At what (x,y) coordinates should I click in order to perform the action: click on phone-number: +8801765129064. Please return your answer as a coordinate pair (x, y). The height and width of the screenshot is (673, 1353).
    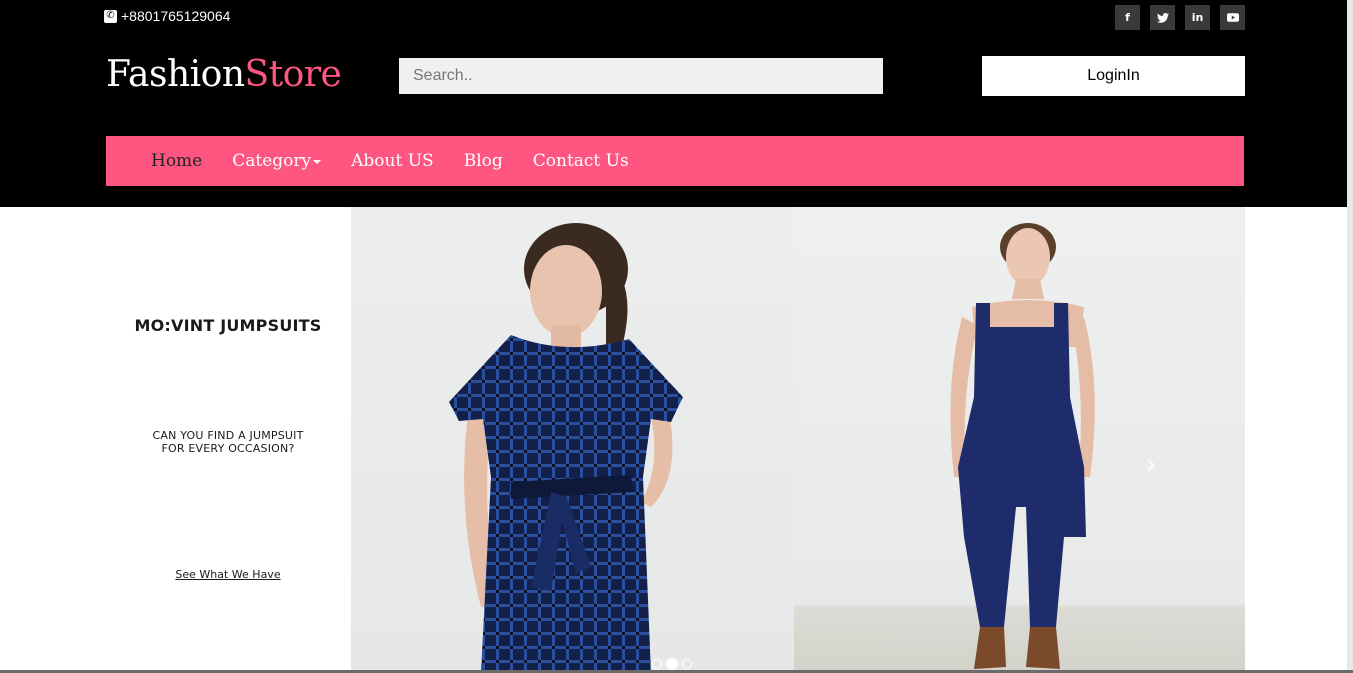
    Looking at the image, I should click on (176, 16).